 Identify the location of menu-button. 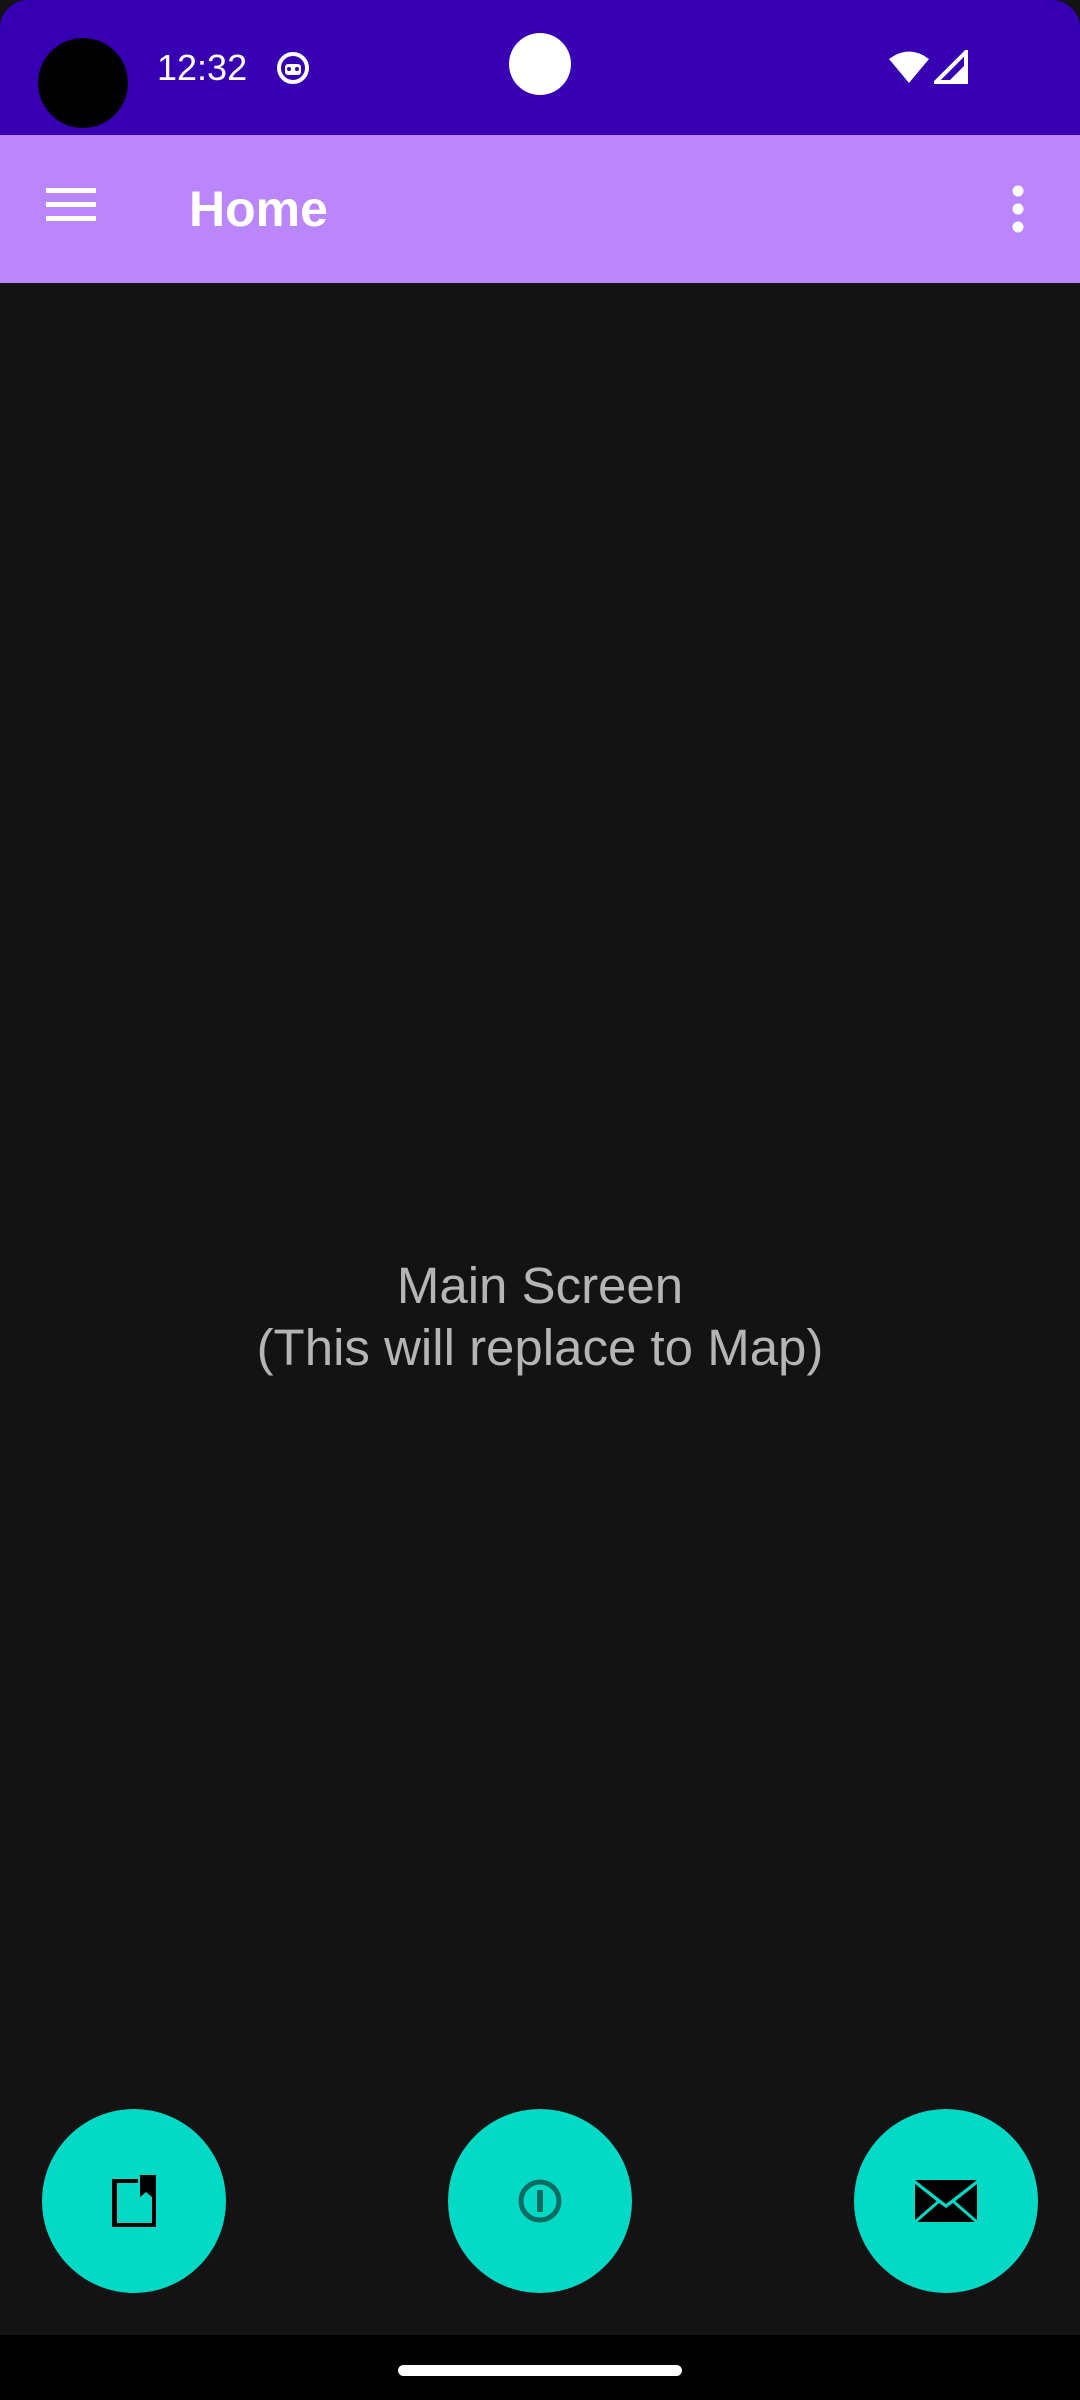
(74, 209).